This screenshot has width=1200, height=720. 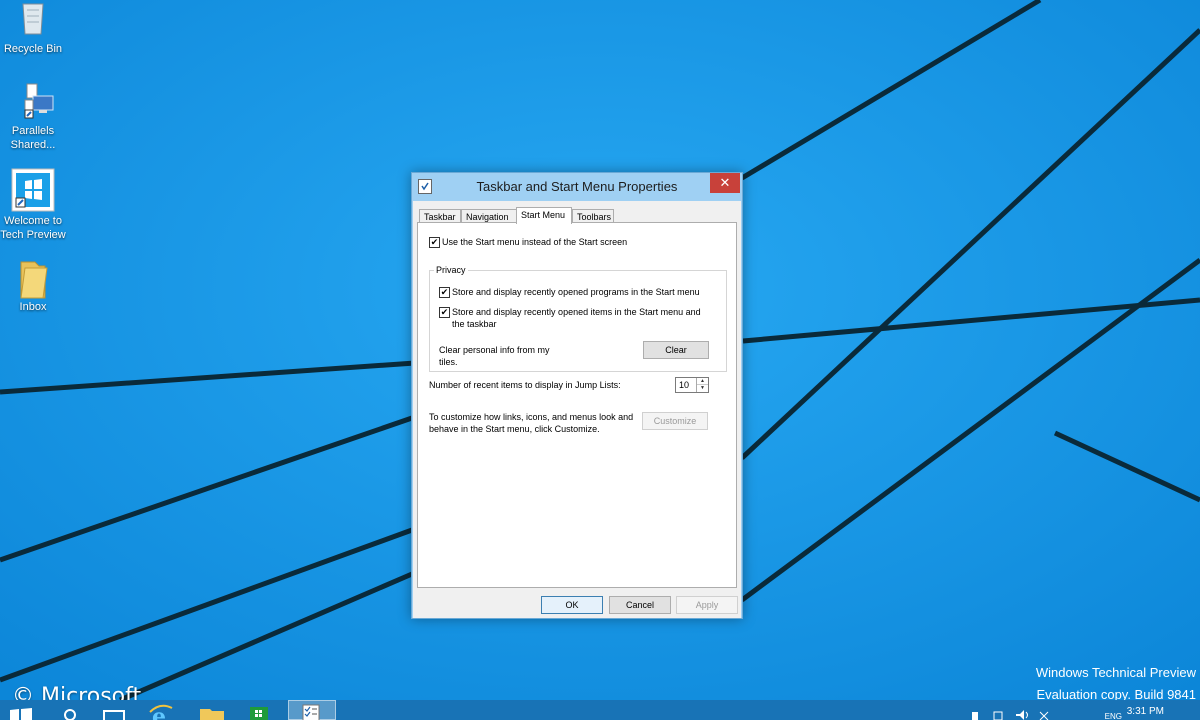 What do you see at coordinates (1044, 715) in the screenshot?
I see `tray-misc-icon` at bounding box center [1044, 715].